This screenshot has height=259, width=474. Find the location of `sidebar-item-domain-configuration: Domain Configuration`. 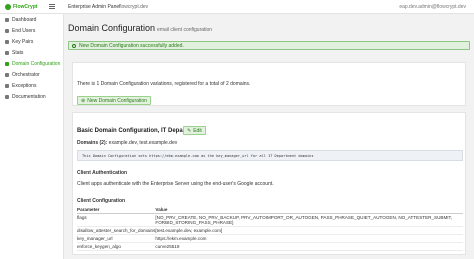

sidebar-item-domain-configuration: Domain Configuration is located at coordinates (31, 63).